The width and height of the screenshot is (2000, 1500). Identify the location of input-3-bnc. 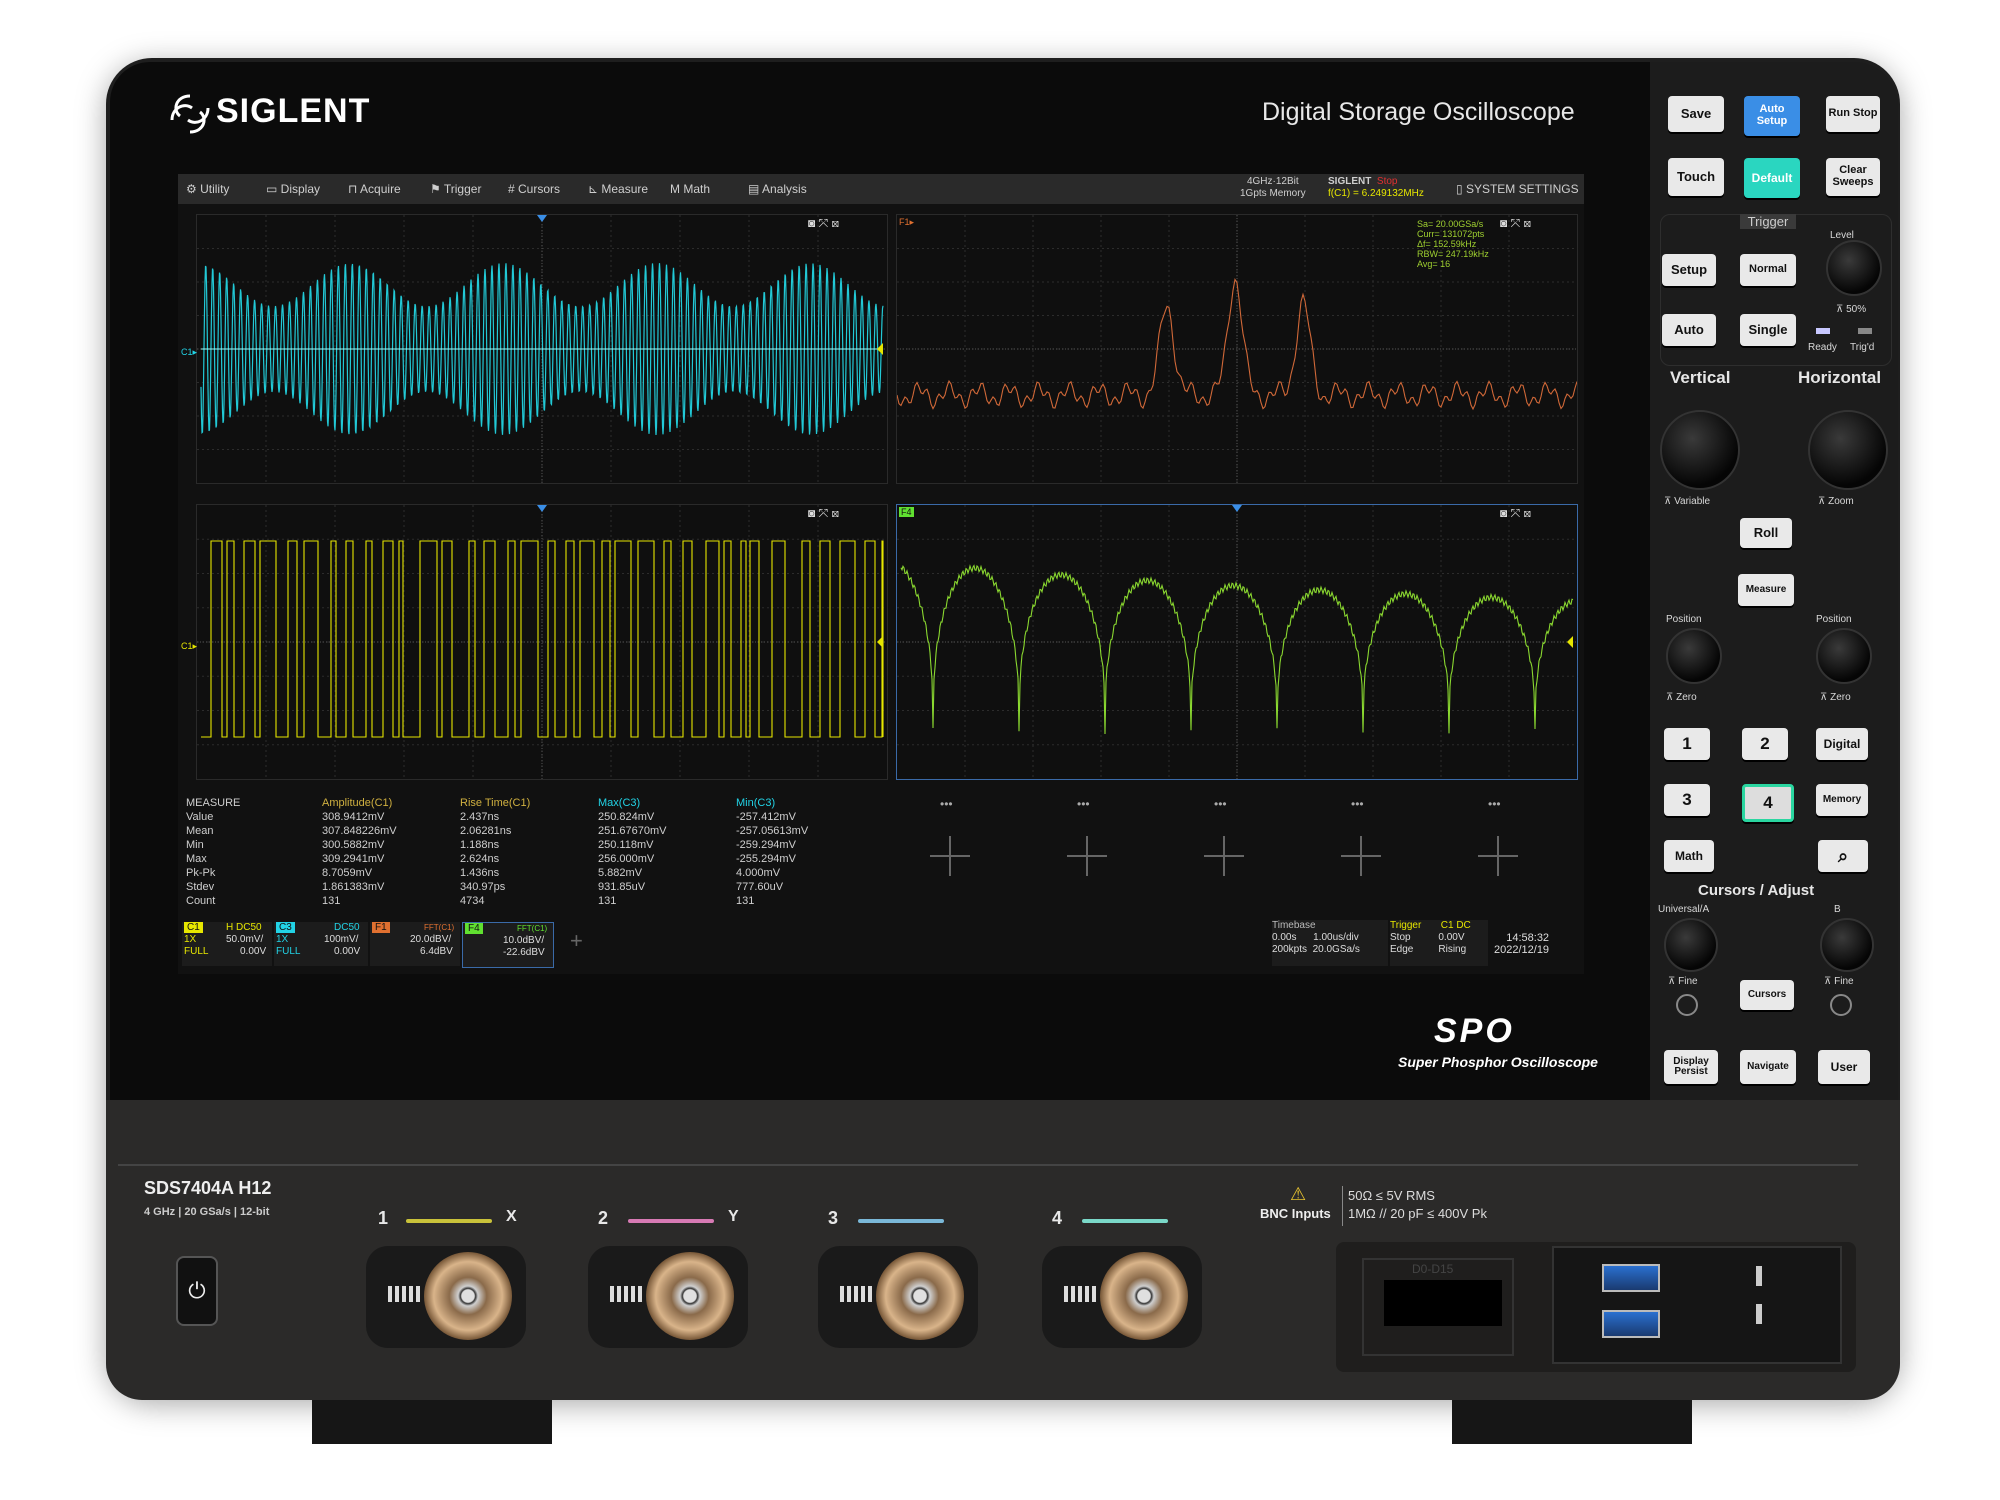
(898, 1297).